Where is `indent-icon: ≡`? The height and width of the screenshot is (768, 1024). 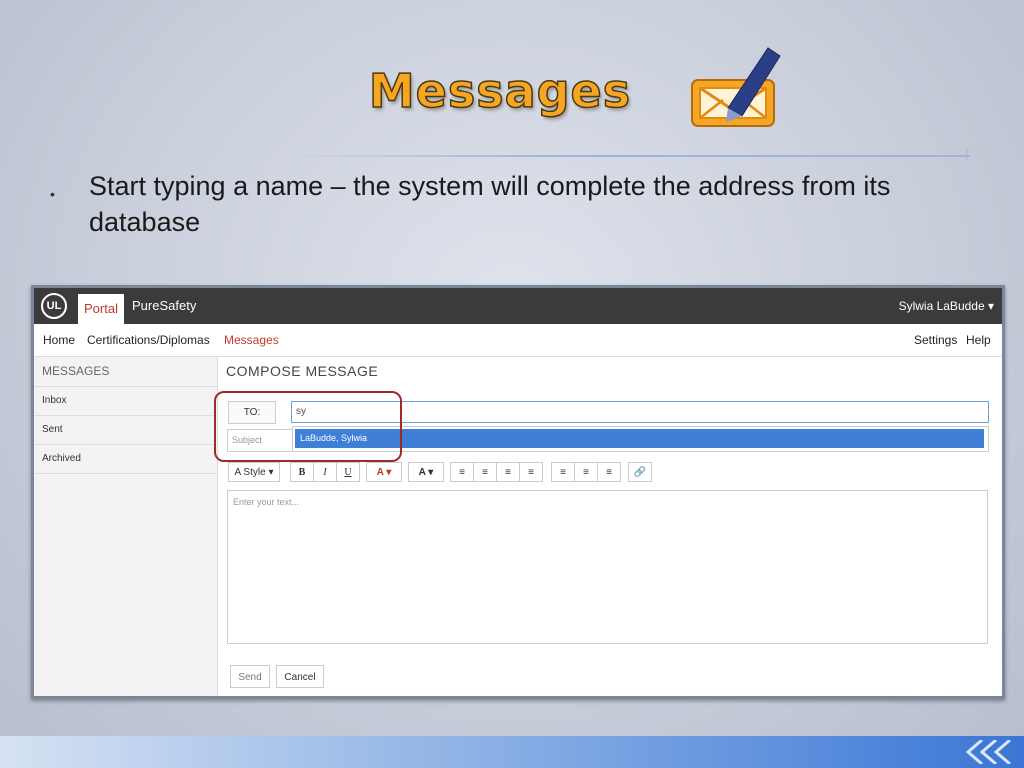
indent-icon: ≡ is located at coordinates (531, 472).